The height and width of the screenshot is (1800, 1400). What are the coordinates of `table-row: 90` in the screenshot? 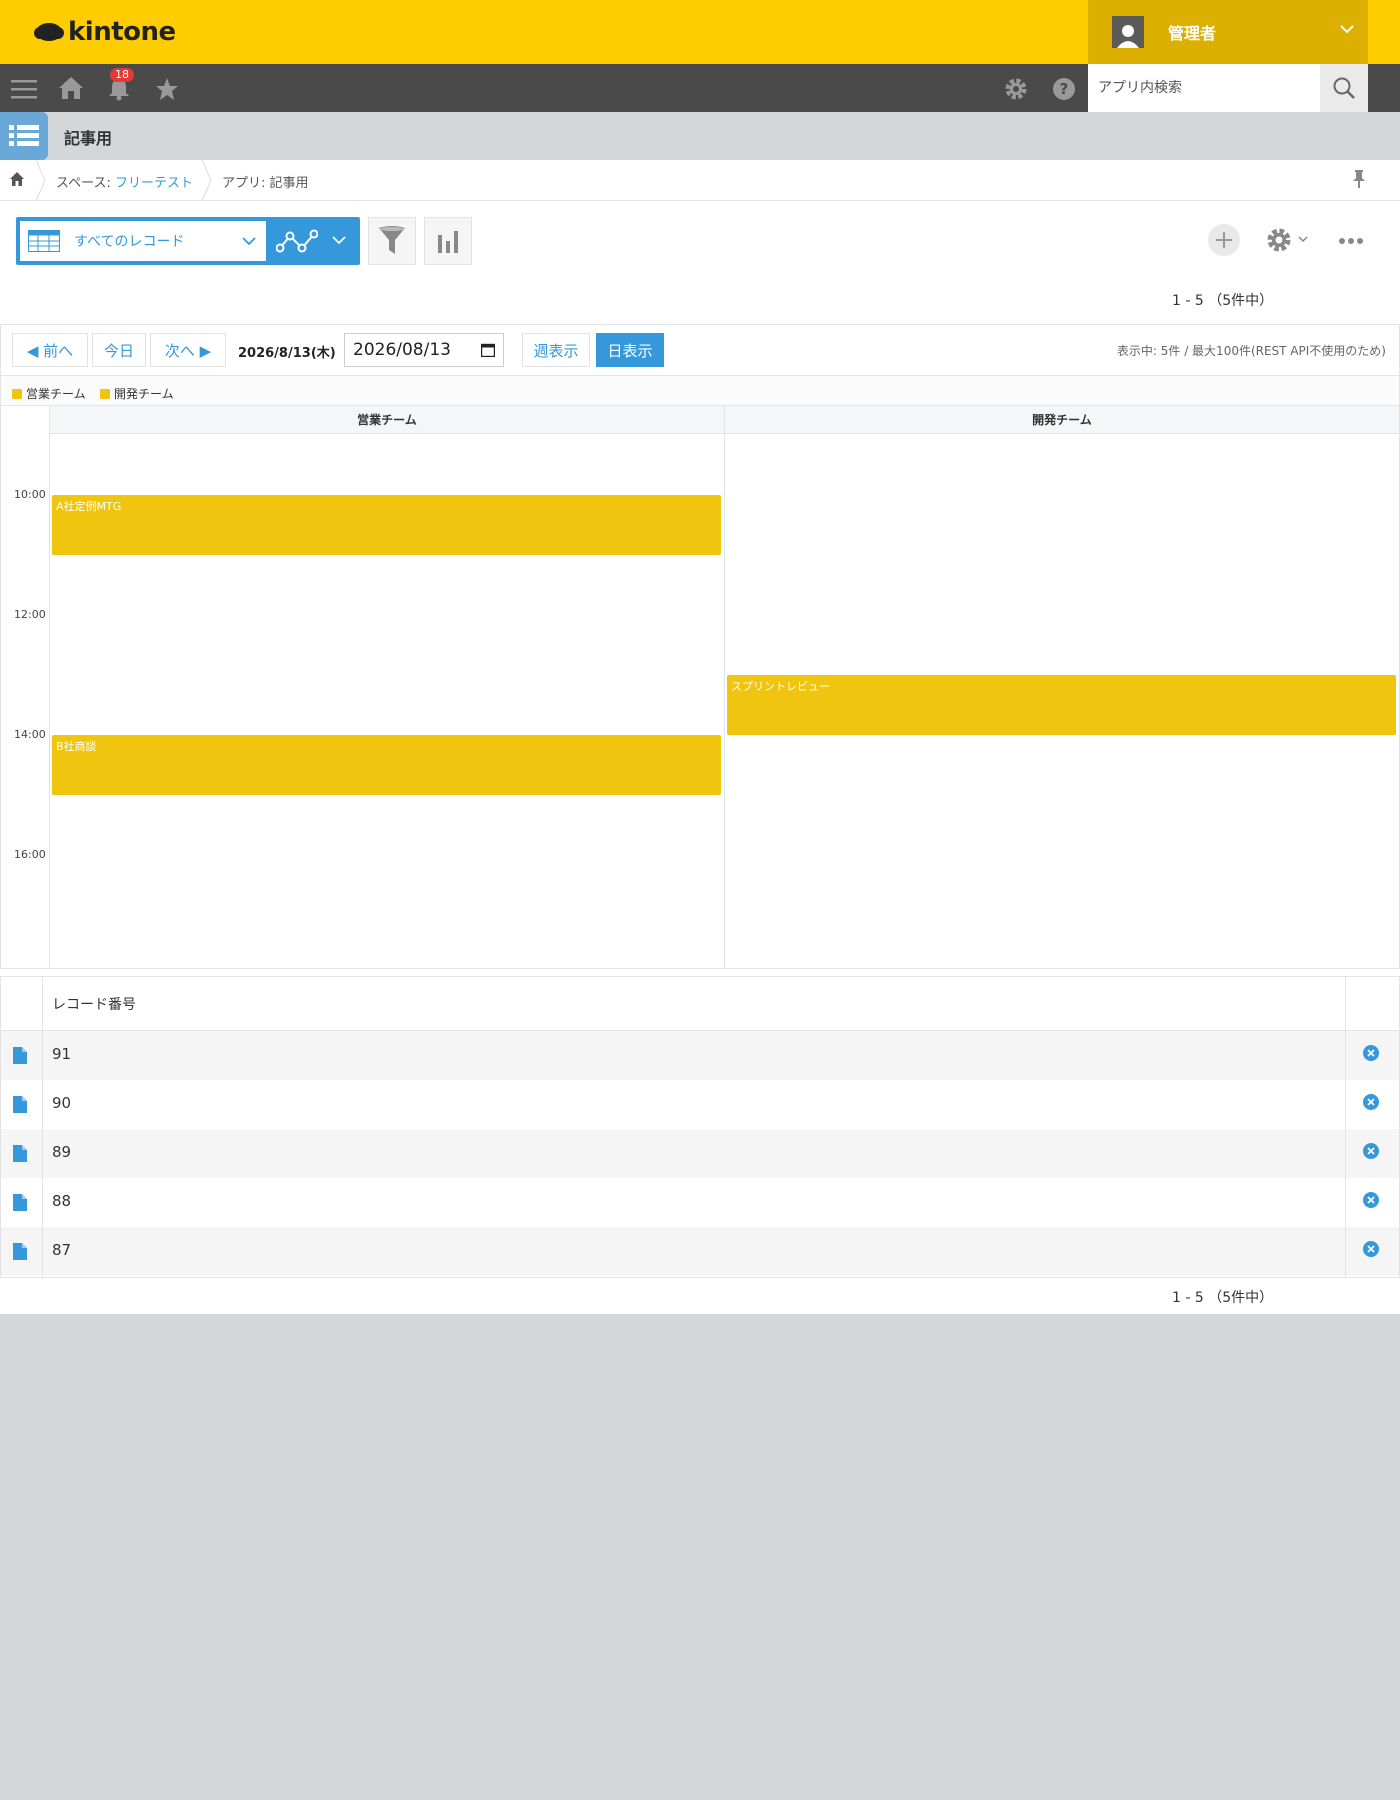 It's located at (700, 1104).